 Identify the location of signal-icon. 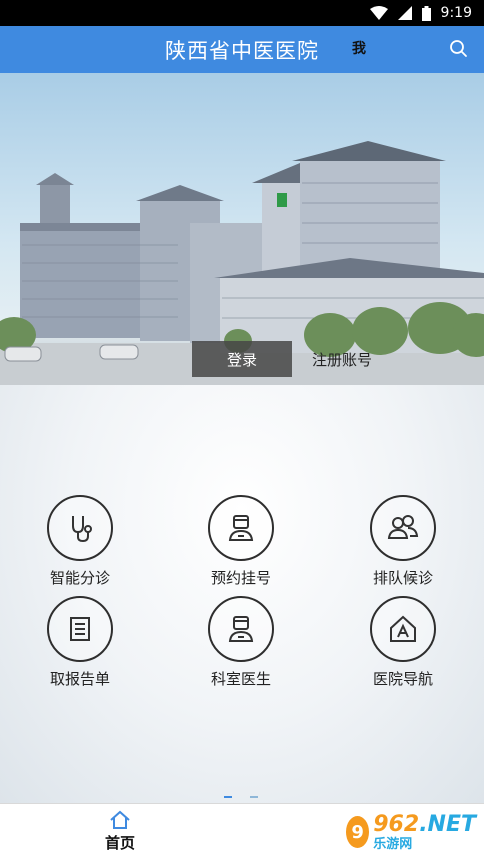
(404, 13).